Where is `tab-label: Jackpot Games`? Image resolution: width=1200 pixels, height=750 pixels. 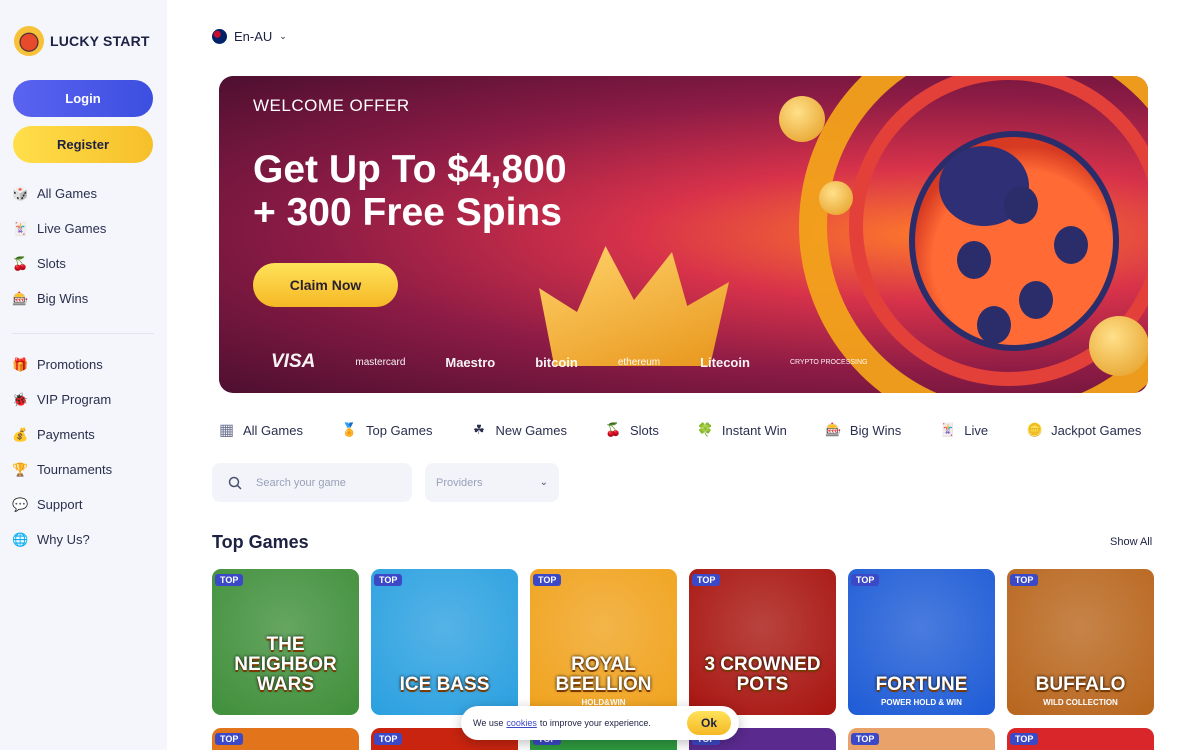 tab-label: Jackpot Games is located at coordinates (1096, 430).